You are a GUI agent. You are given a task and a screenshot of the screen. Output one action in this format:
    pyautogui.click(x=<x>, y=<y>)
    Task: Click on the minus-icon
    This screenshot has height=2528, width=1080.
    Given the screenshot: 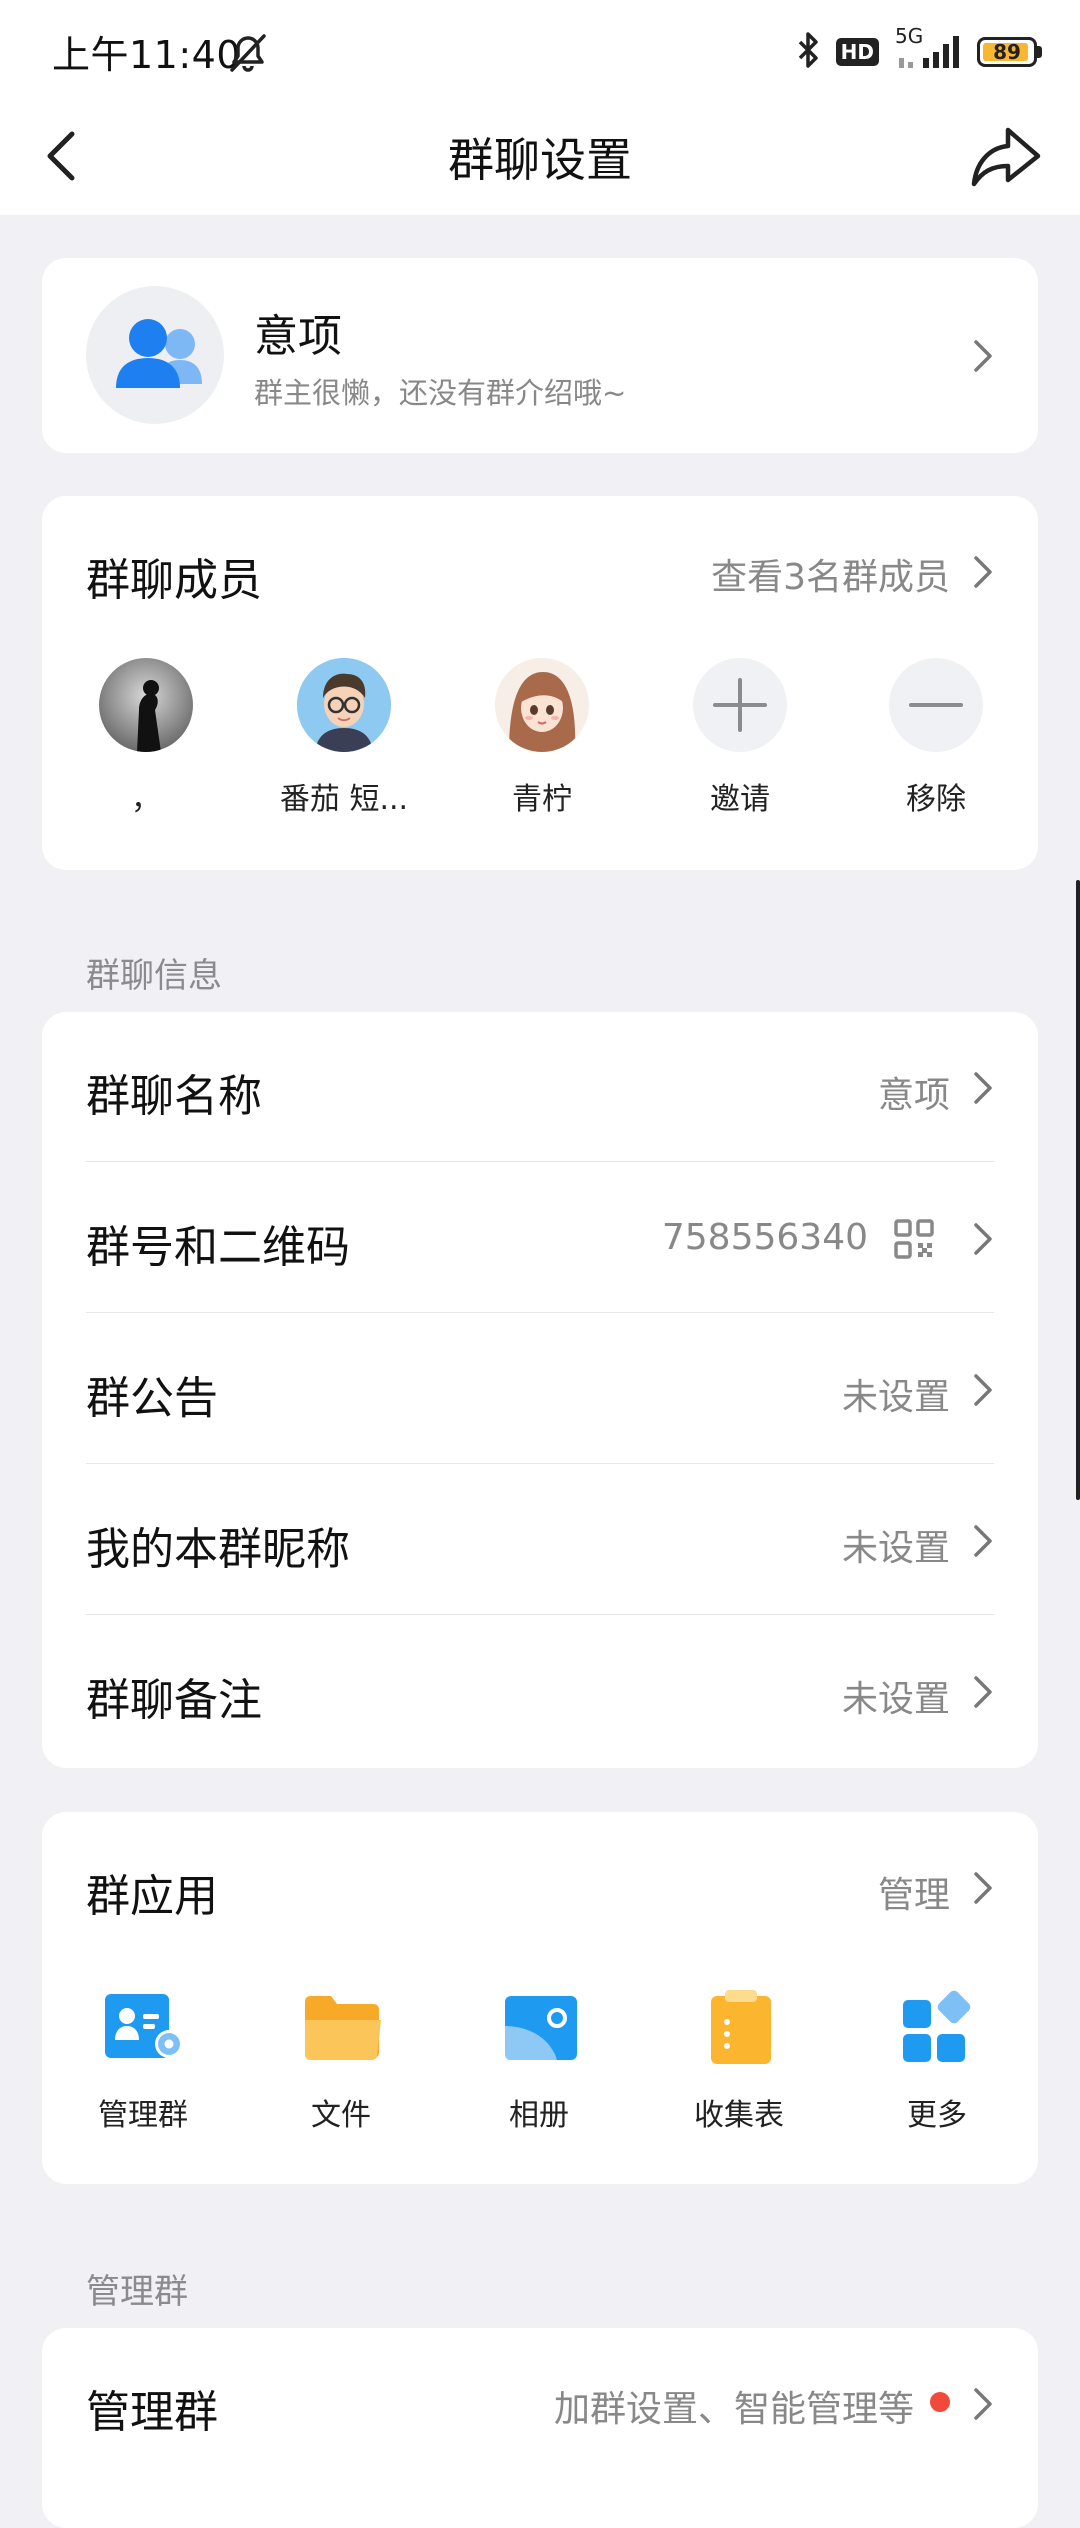 What is the action you would take?
    pyautogui.click(x=936, y=705)
    